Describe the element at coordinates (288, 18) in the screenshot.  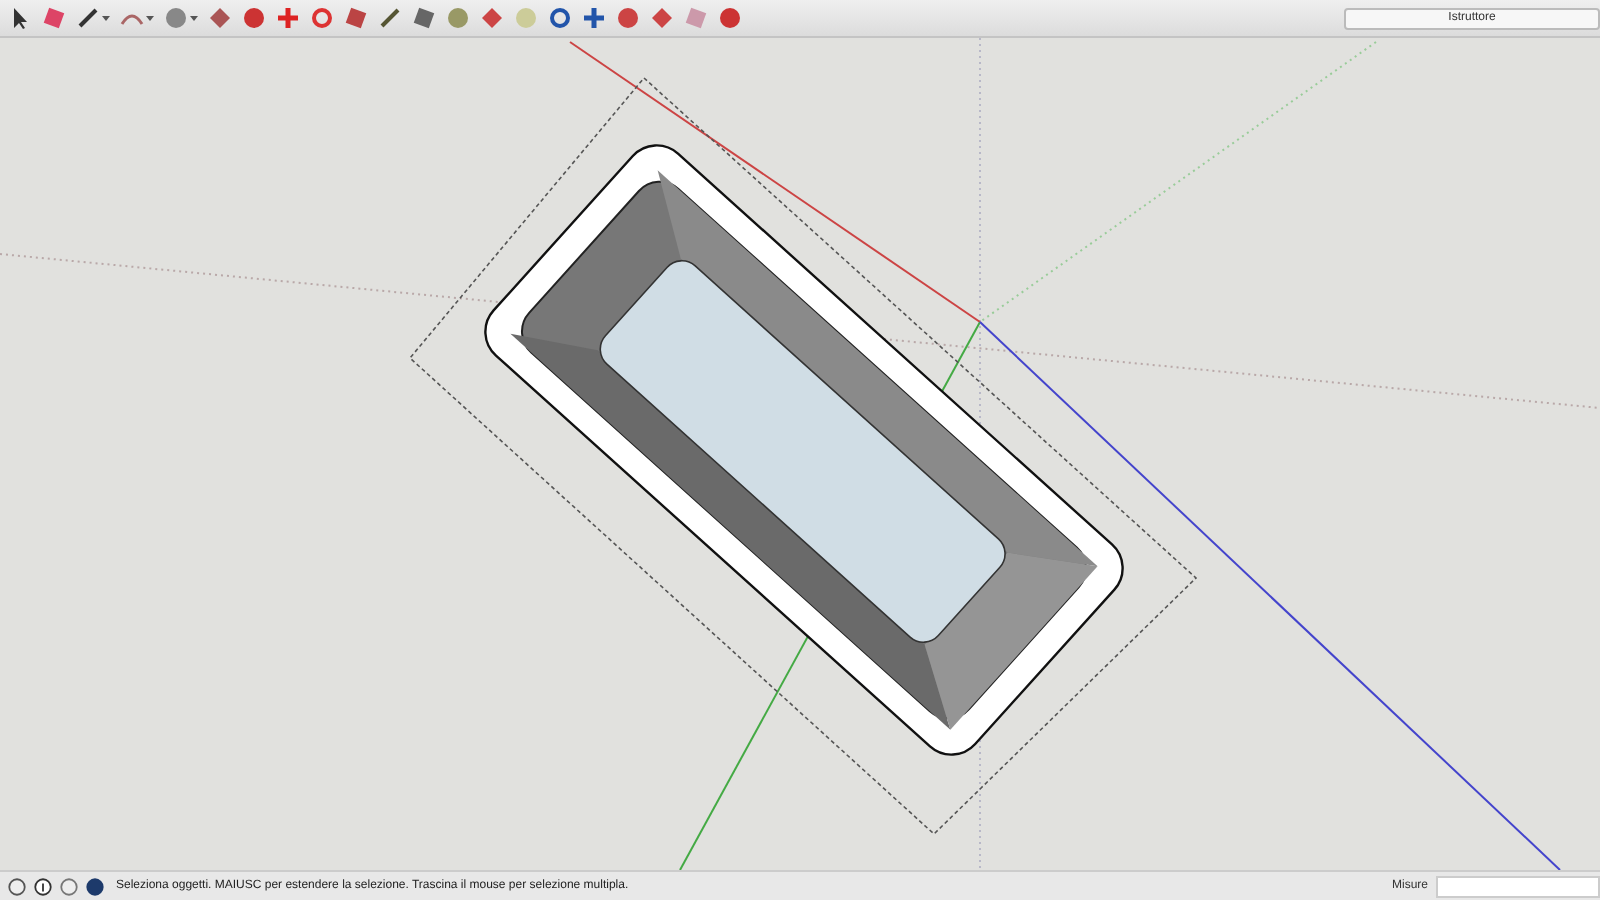
I see `move-icon` at that location.